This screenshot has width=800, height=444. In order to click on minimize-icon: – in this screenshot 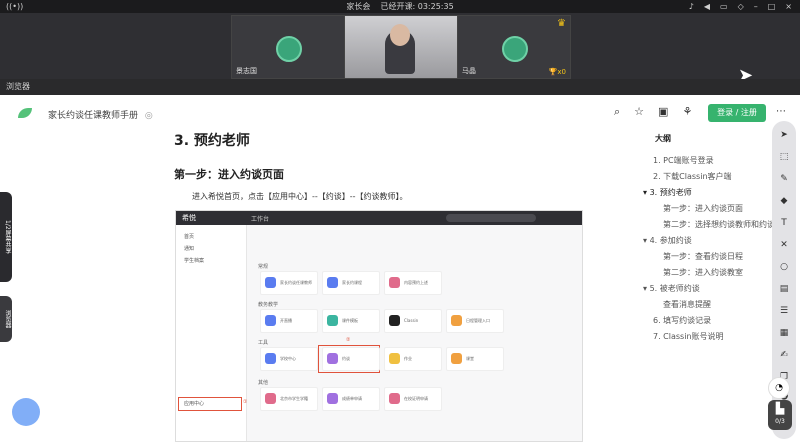, I will do `click(756, 6)`.